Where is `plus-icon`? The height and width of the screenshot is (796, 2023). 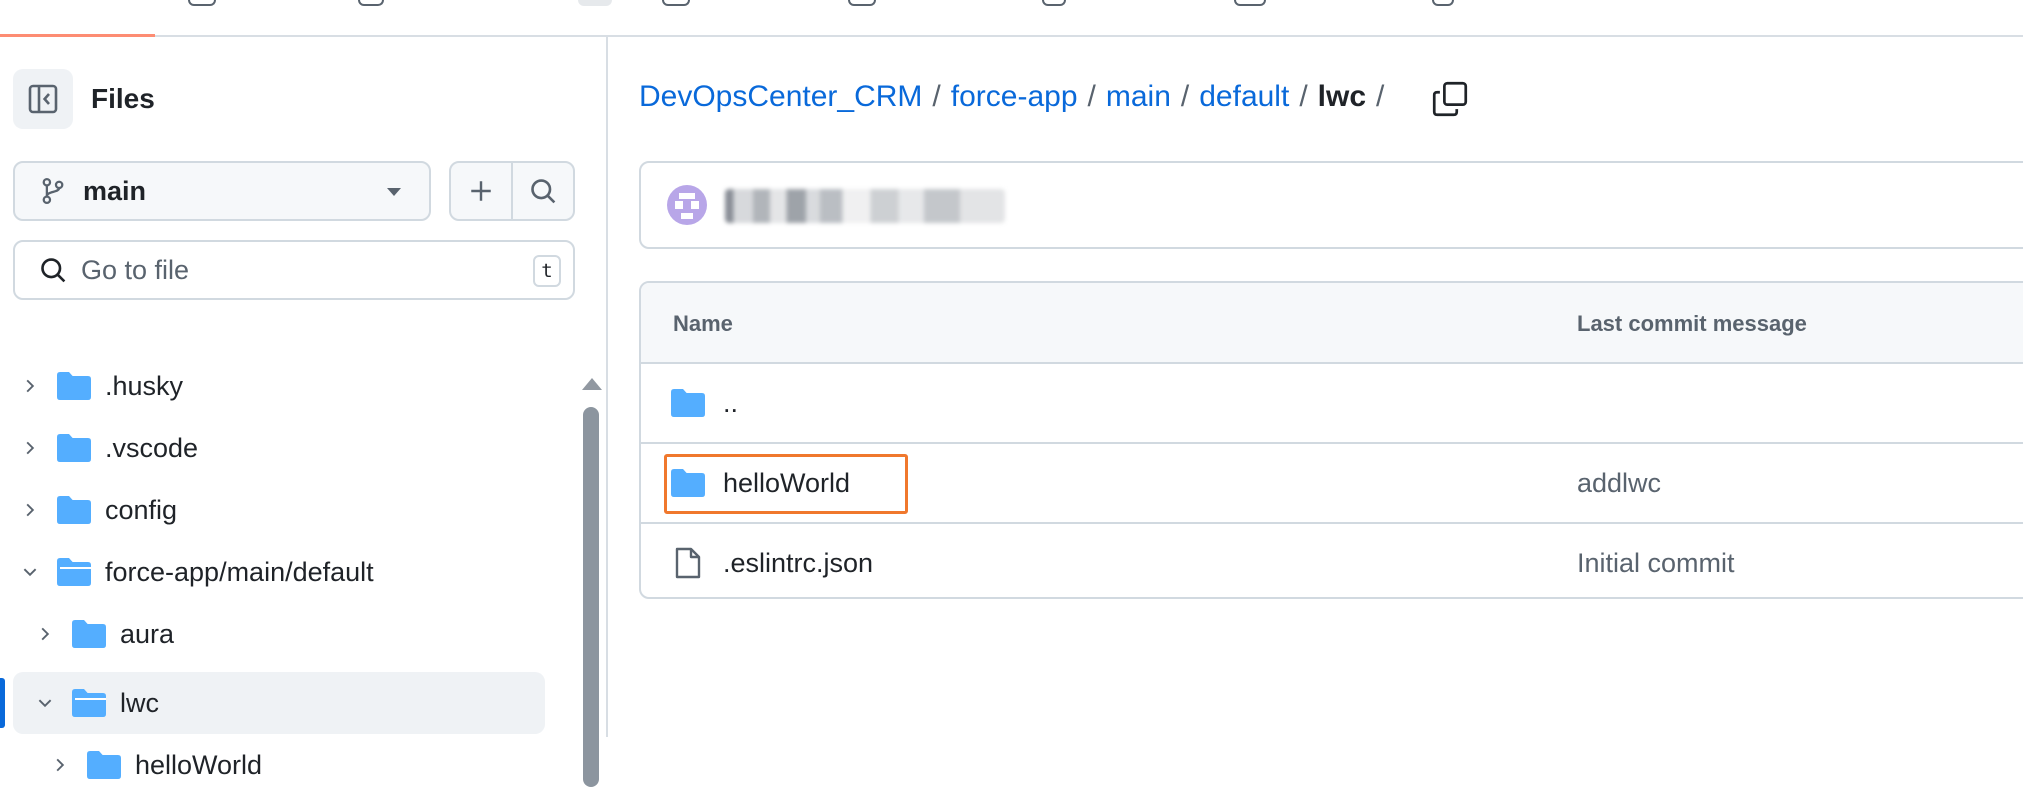
plus-icon is located at coordinates (481, 191).